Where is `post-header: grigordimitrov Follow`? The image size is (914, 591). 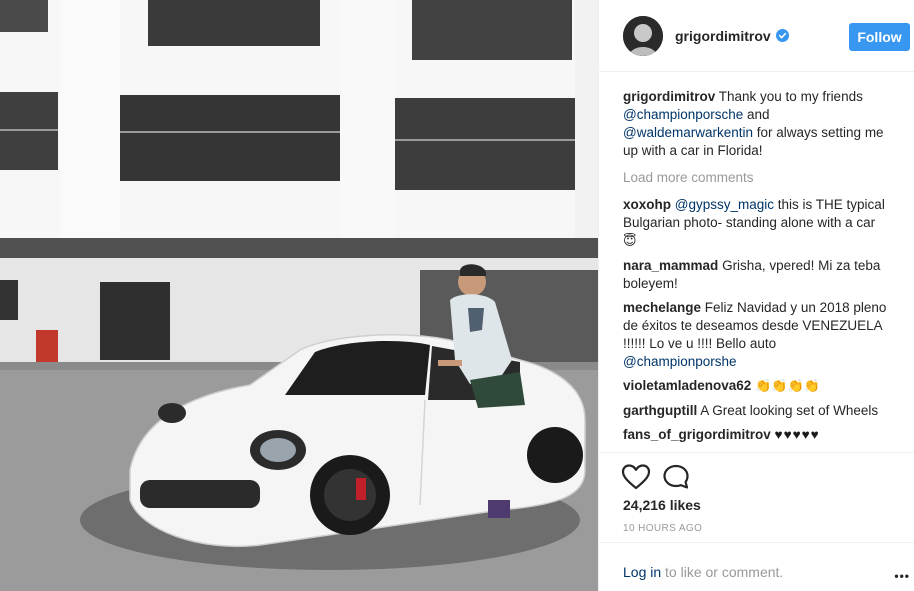 post-header: grigordimitrov Follow is located at coordinates (756, 36).